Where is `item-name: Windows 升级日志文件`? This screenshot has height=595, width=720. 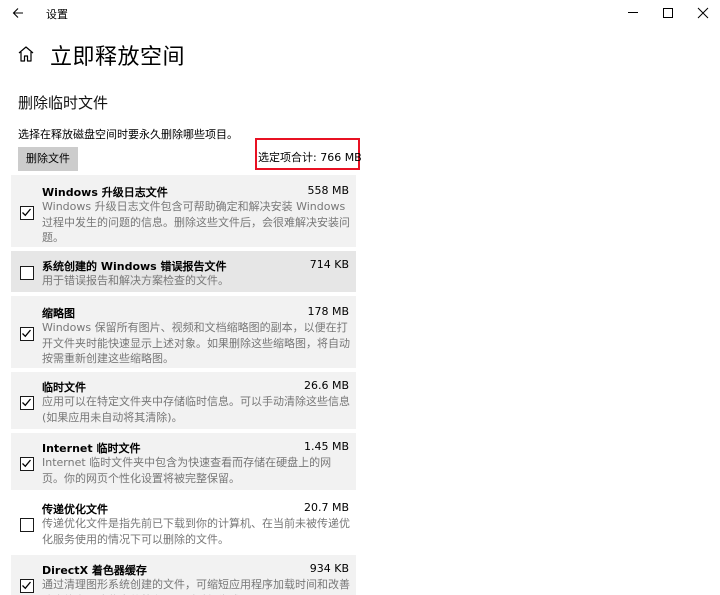 item-name: Windows 升级日志文件 is located at coordinates (105, 192).